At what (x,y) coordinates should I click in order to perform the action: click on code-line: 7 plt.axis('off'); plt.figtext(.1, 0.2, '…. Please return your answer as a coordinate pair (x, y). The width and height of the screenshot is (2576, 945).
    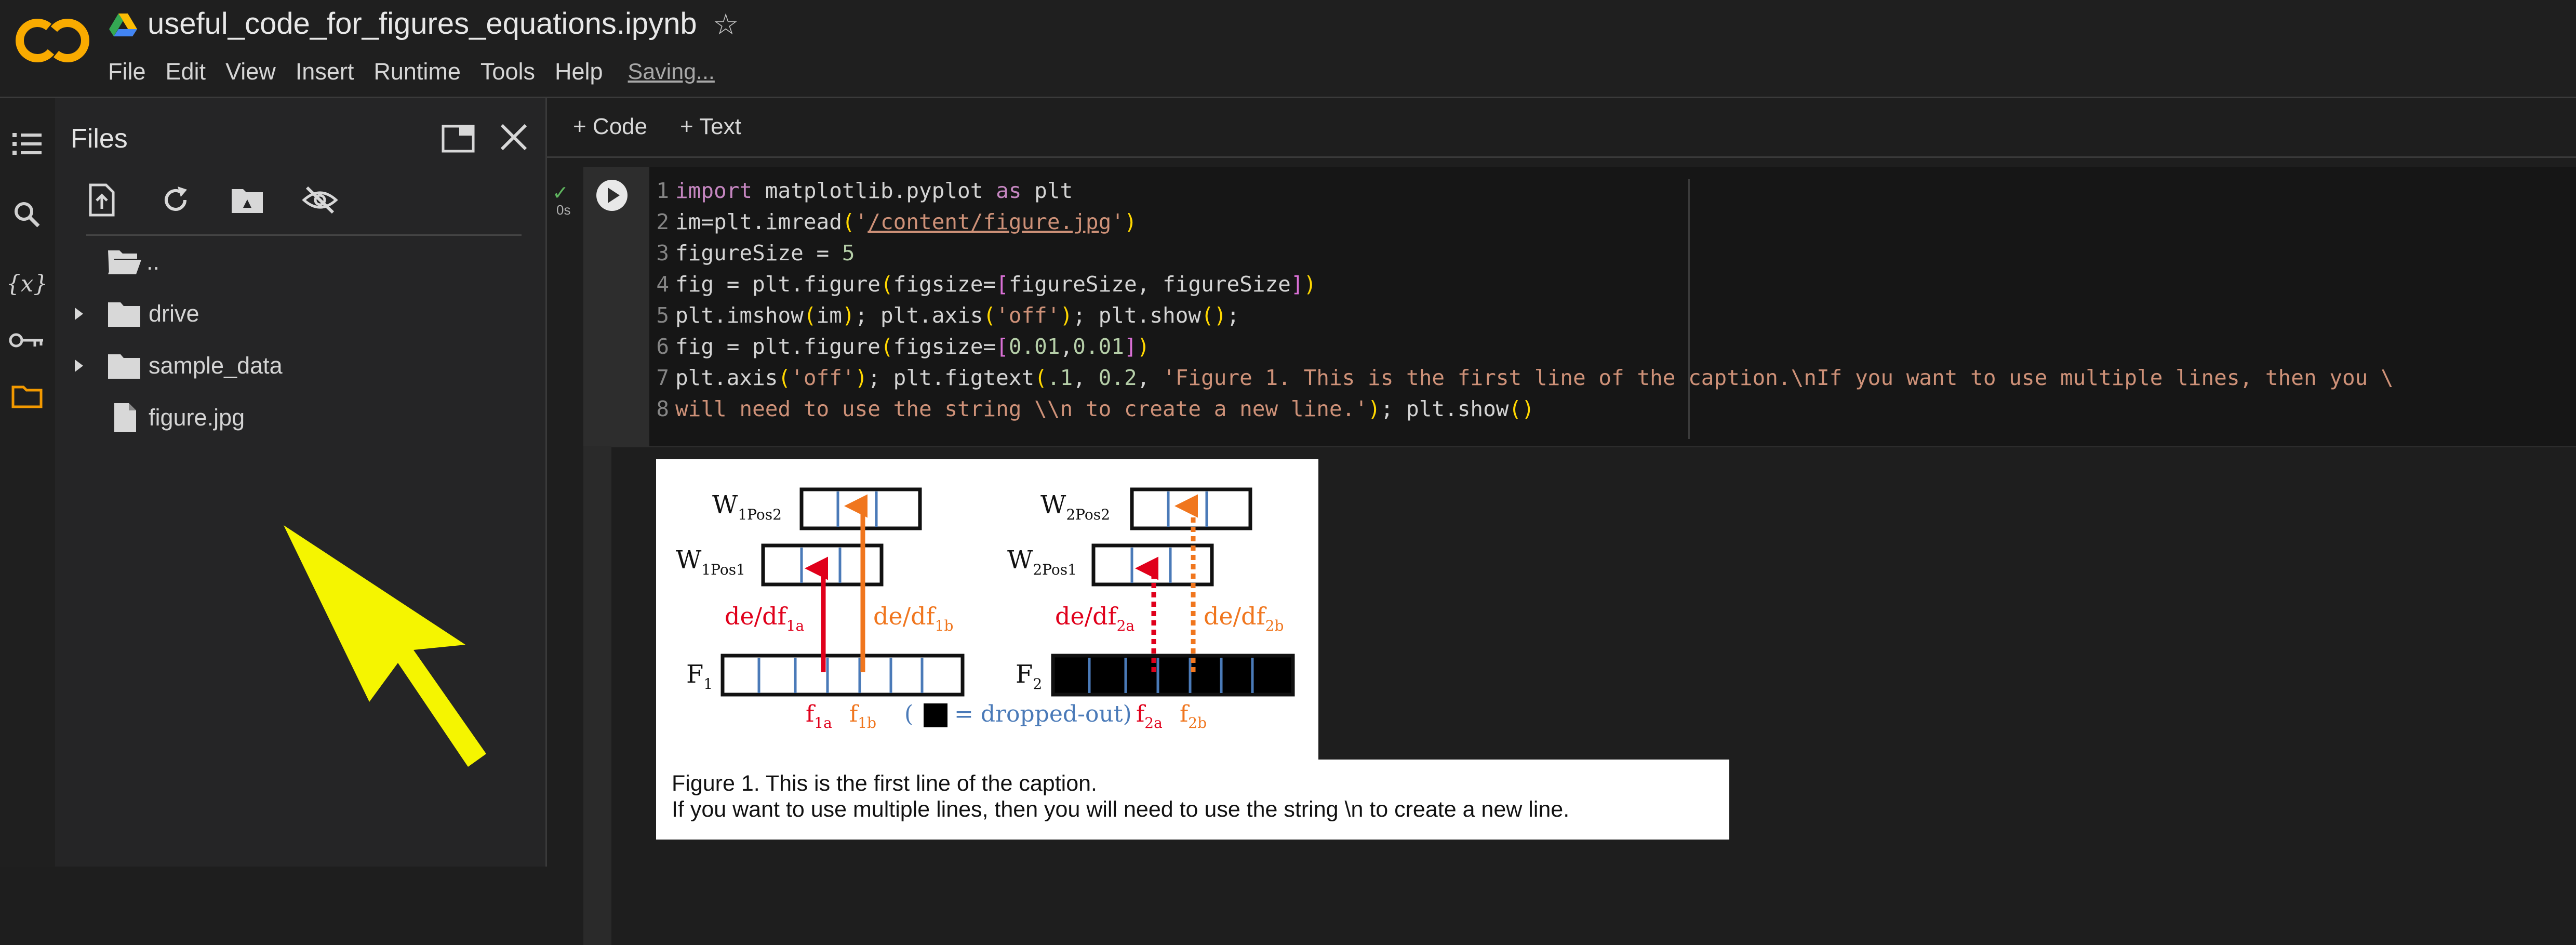
    Looking at the image, I should click on (1525, 377).